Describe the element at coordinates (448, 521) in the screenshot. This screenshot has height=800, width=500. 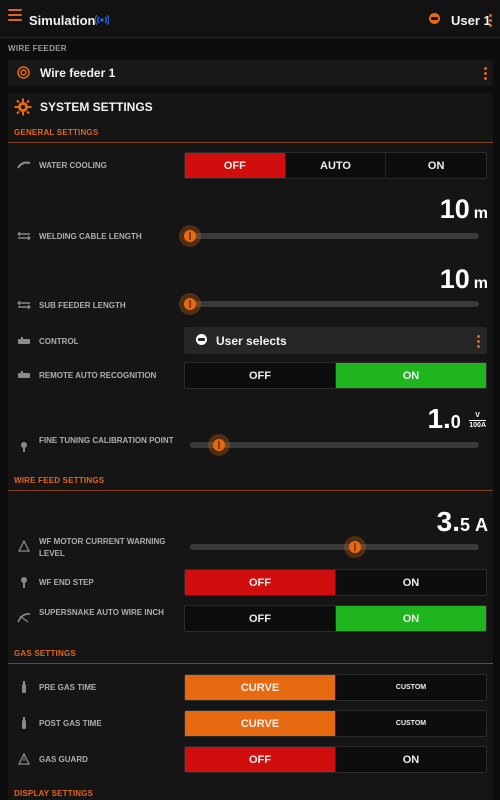
I see `wf-motor-current-number-int: 3.` at that location.